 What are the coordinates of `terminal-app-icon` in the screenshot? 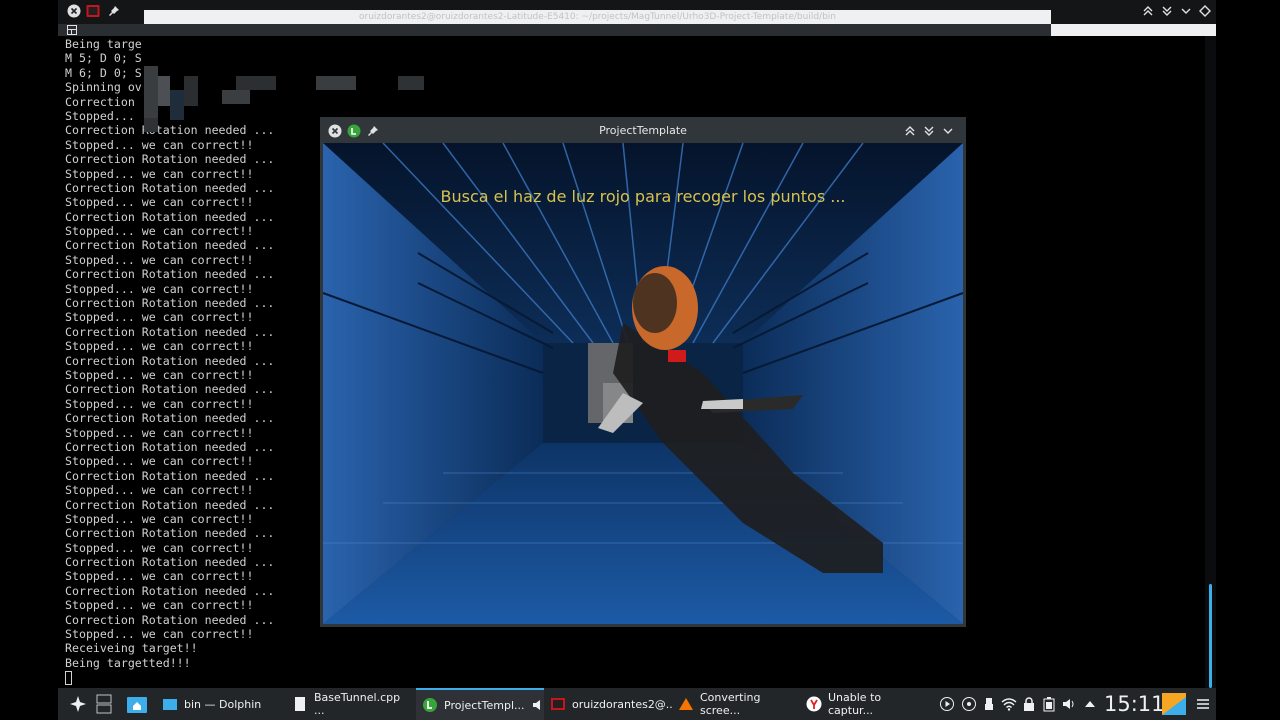 It's located at (93, 11).